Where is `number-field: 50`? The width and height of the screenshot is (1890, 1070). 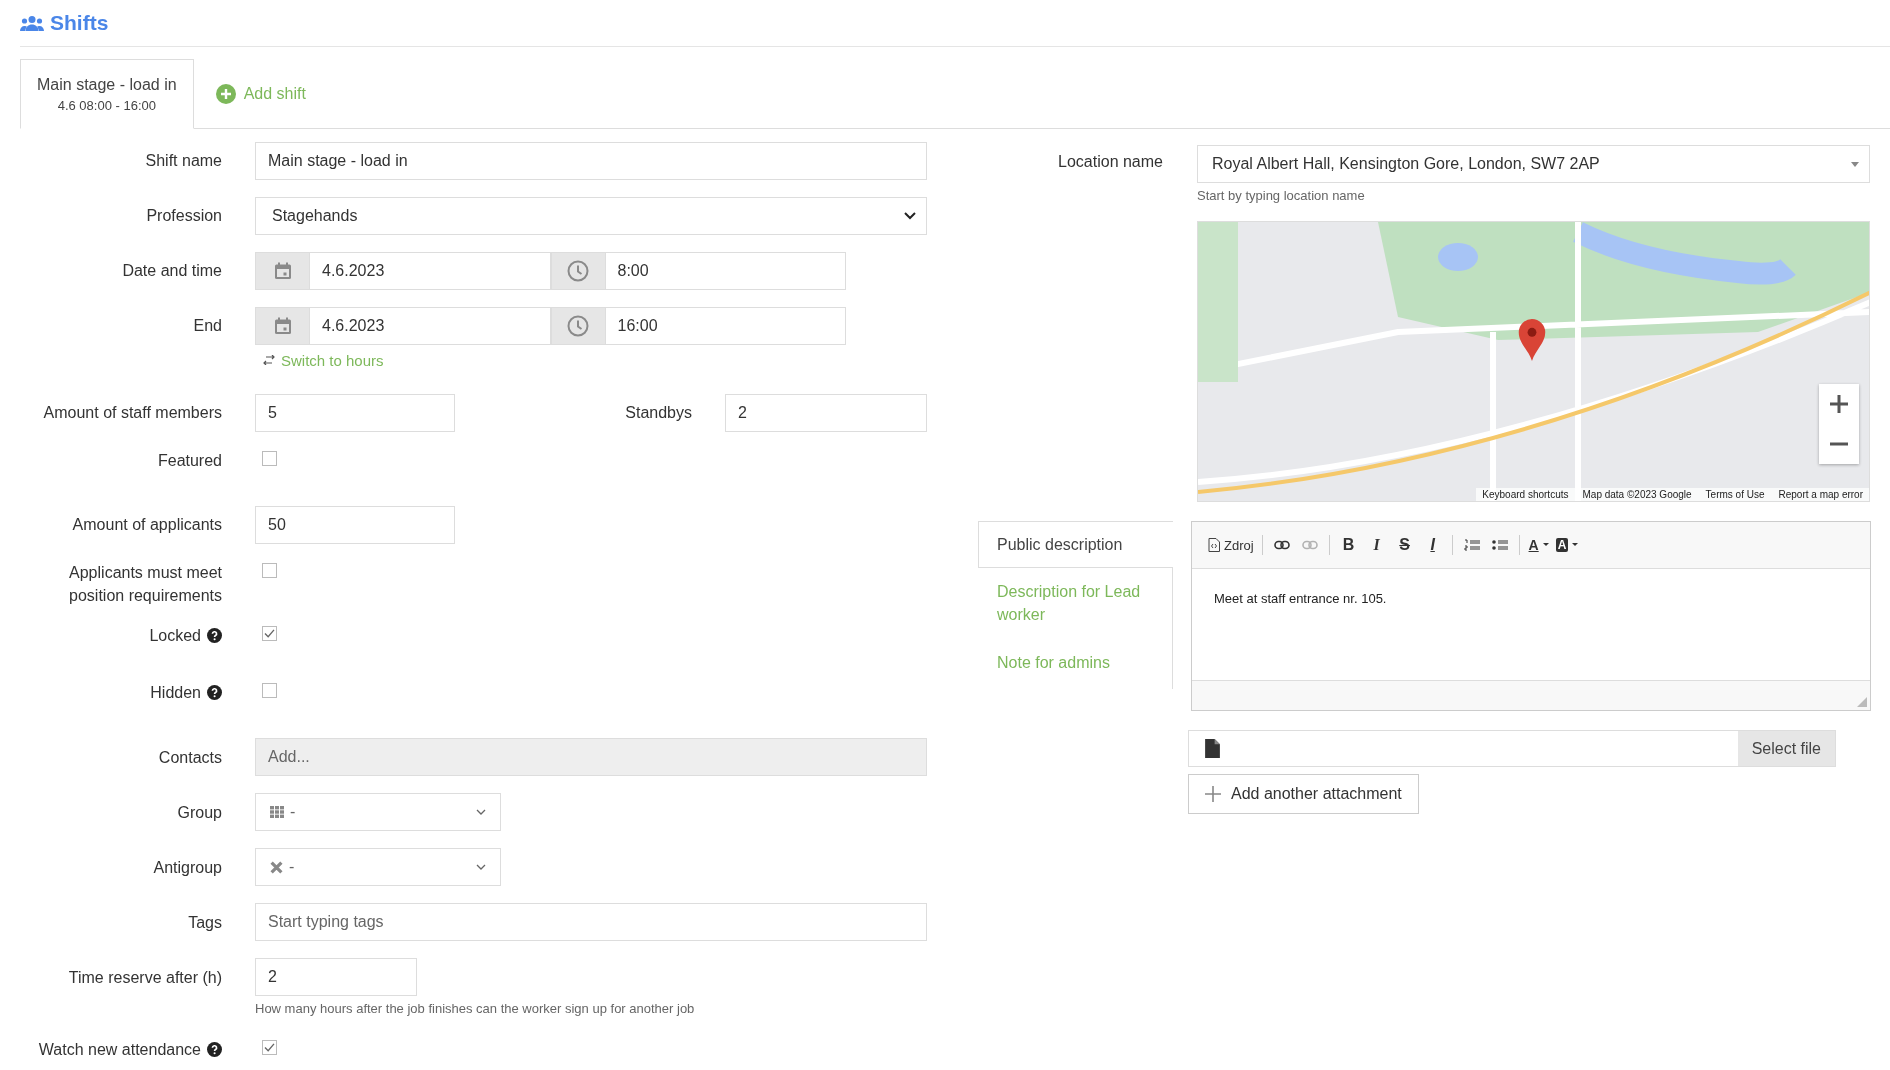
number-field: 50 is located at coordinates (355, 525).